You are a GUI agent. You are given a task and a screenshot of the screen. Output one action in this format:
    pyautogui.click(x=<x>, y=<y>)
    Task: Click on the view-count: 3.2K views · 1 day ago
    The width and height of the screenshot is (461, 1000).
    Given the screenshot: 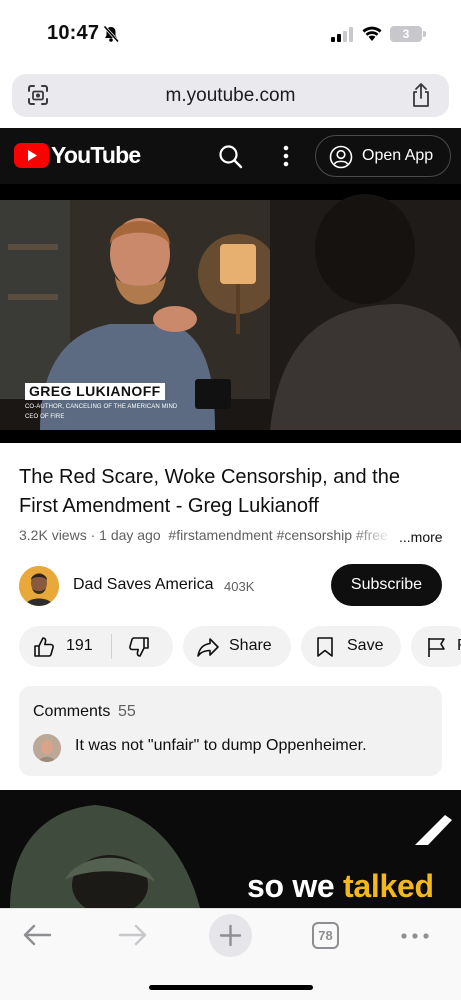 What is the action you would take?
    pyautogui.click(x=90, y=535)
    